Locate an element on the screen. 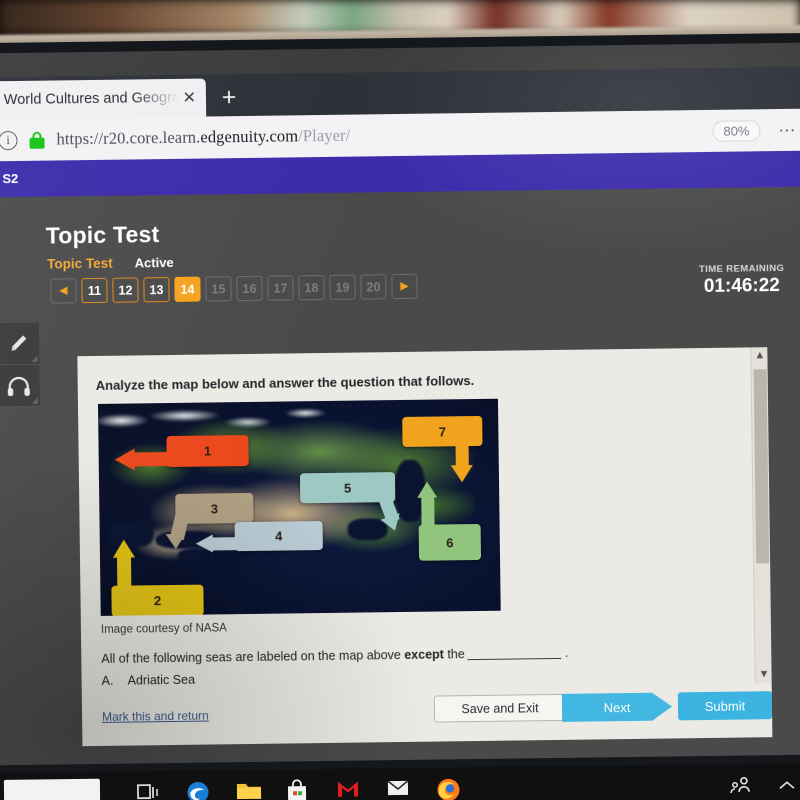 Image resolution: width=800 pixels, height=800 pixels. pager-item-17: 17 is located at coordinates (280, 288).